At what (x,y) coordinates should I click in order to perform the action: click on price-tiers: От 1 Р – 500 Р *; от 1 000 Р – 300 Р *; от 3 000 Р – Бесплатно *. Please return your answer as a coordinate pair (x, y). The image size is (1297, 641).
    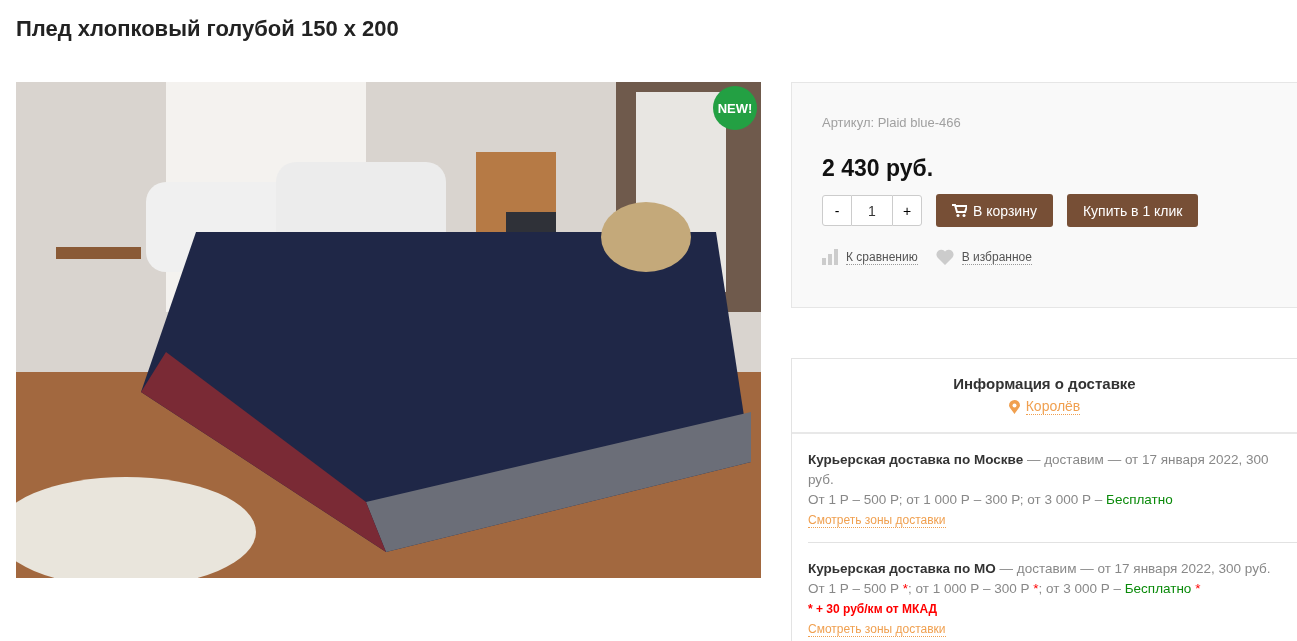
    Looking at the image, I should click on (1005, 588).